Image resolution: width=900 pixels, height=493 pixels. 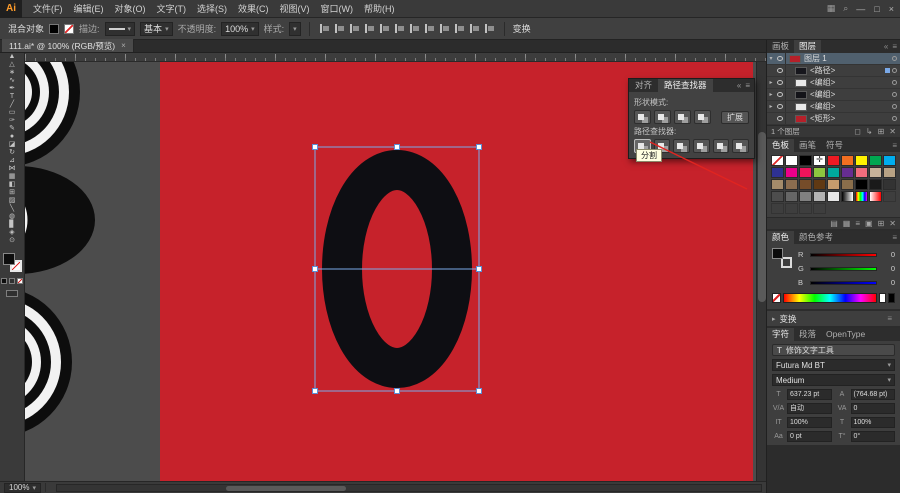 What do you see at coordinates (892, 223) in the screenshot?
I see `delete-swatch-icon: ✕` at bounding box center [892, 223].